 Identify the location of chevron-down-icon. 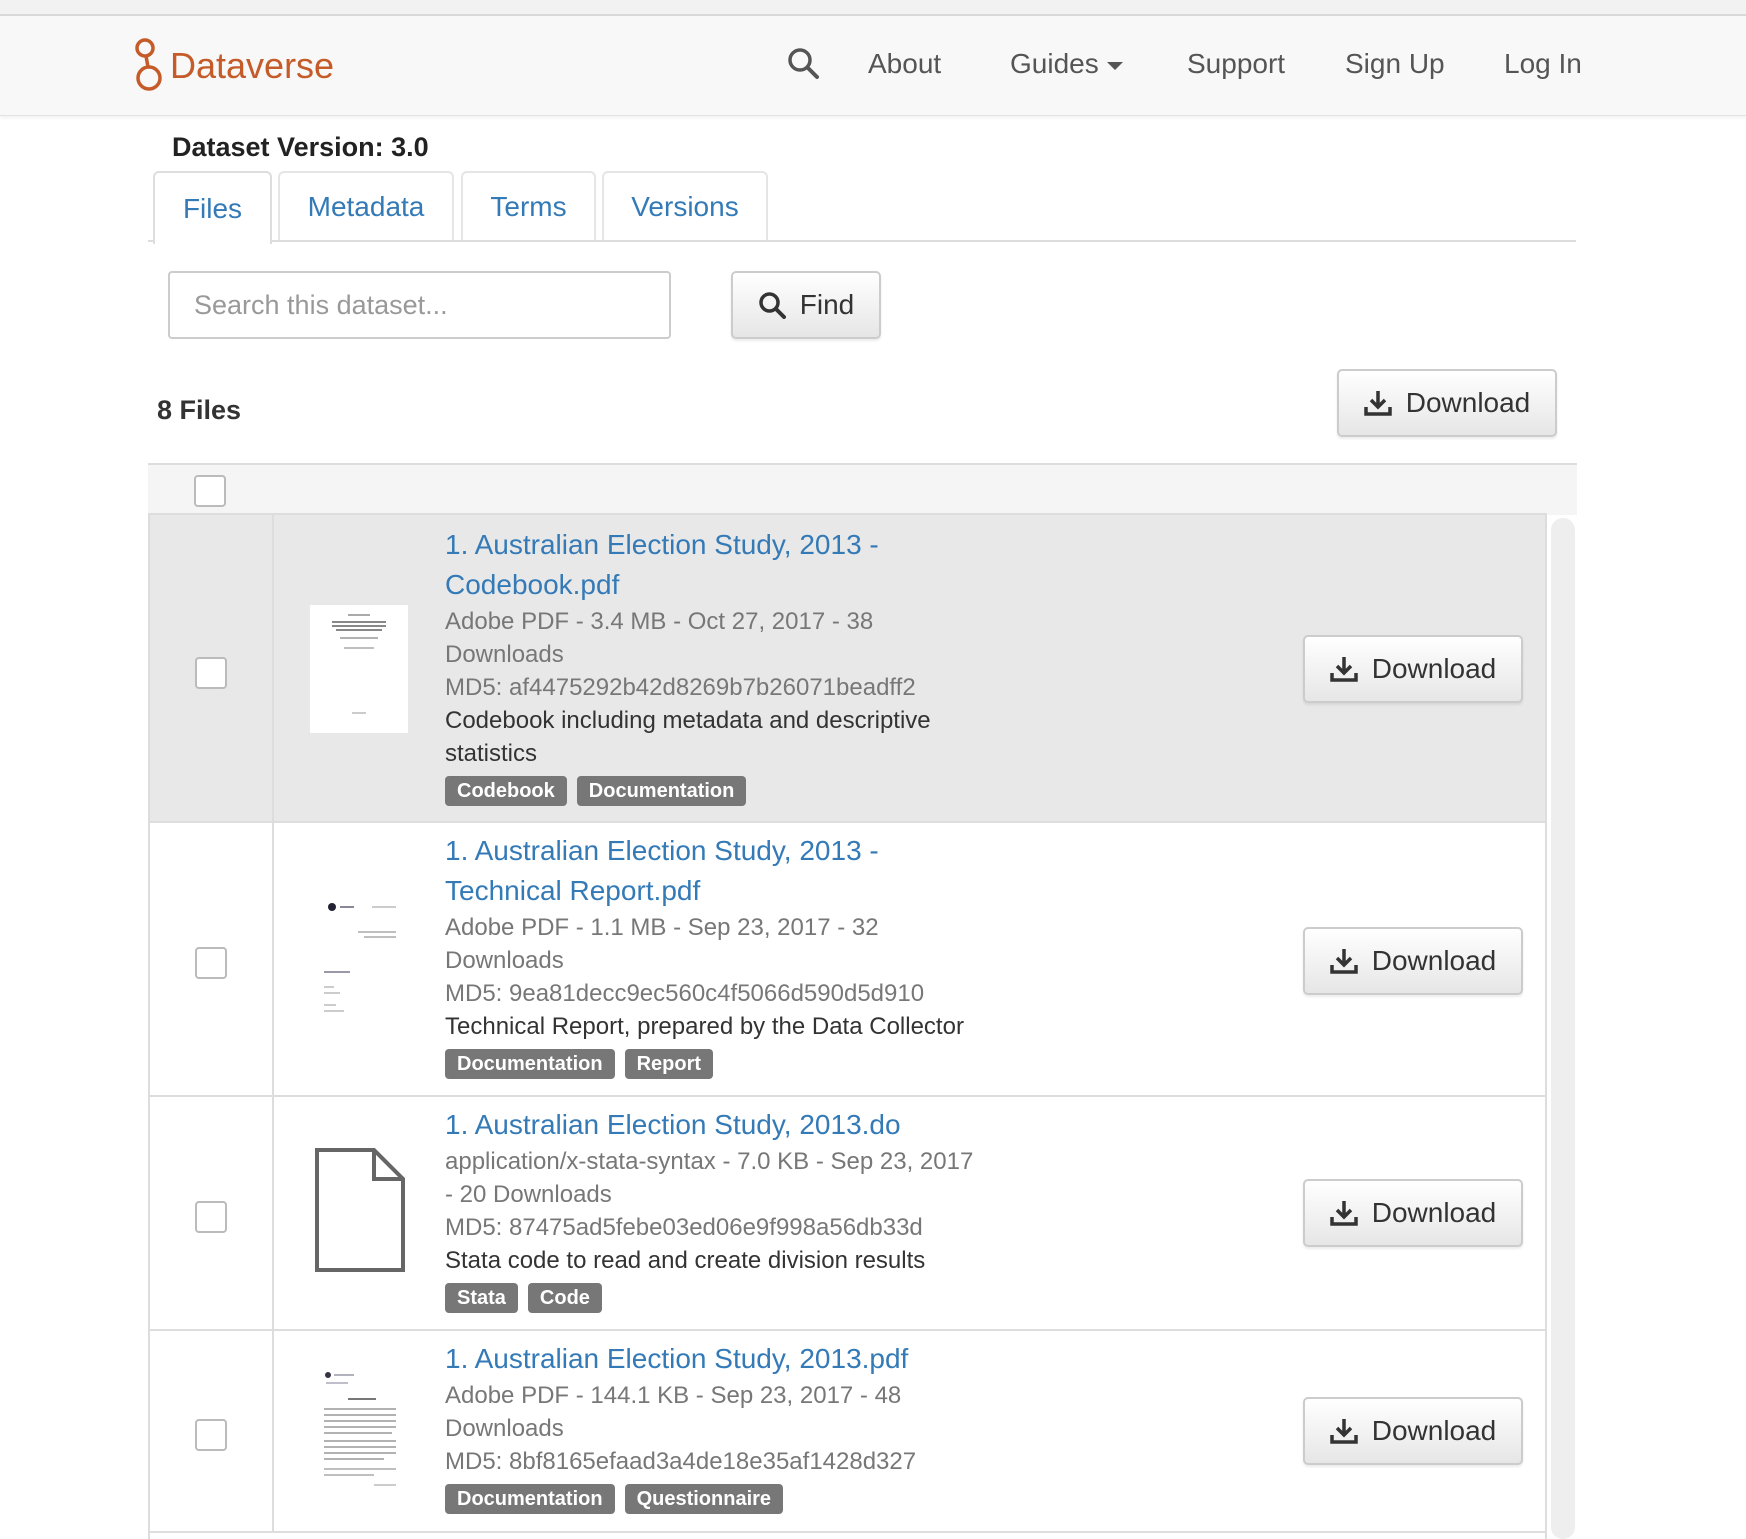
(1114, 65).